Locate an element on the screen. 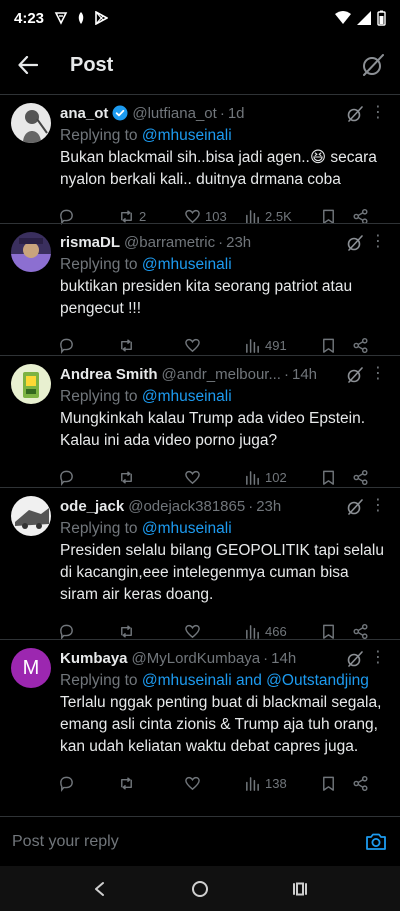 The image size is (400, 911). nav-home-button is located at coordinates (200, 889).